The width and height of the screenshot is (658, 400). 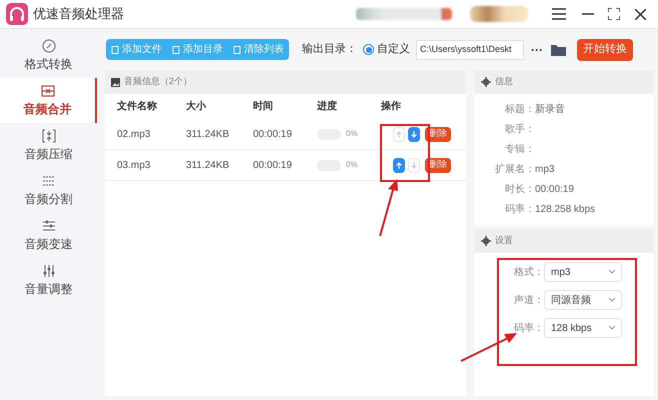 What do you see at coordinates (583, 300) in the screenshot?
I see `dropdown: 同源音频` at bounding box center [583, 300].